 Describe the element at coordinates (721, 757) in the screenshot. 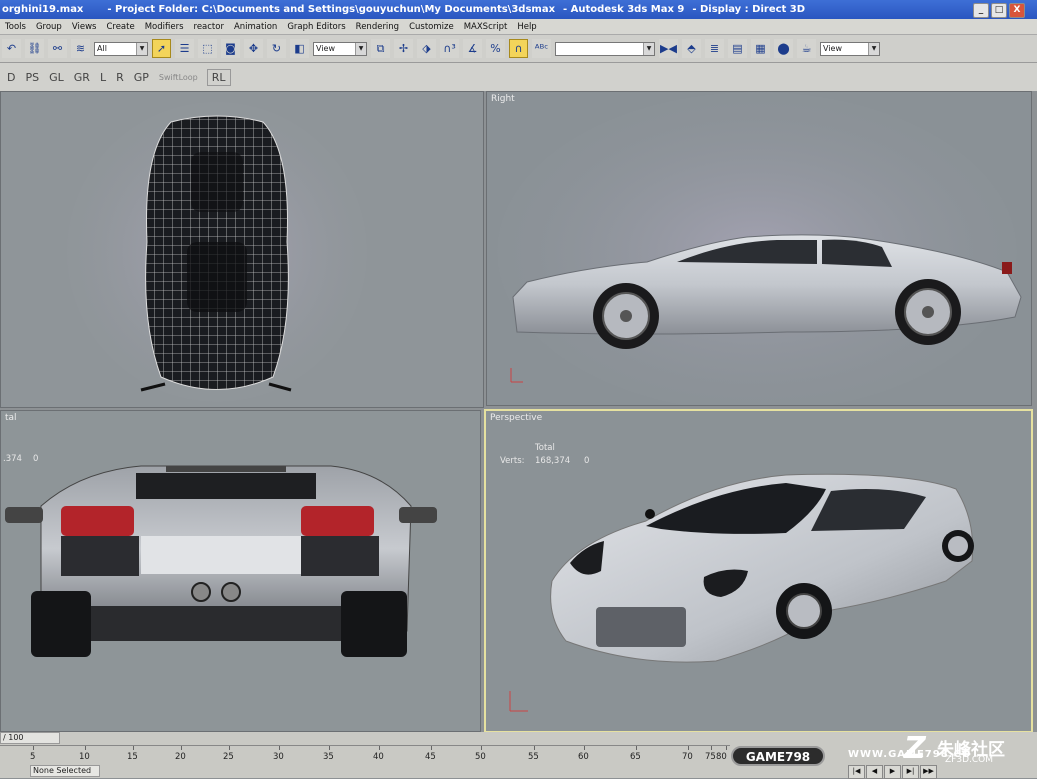

I see `timeline-tick-label: 80` at that location.